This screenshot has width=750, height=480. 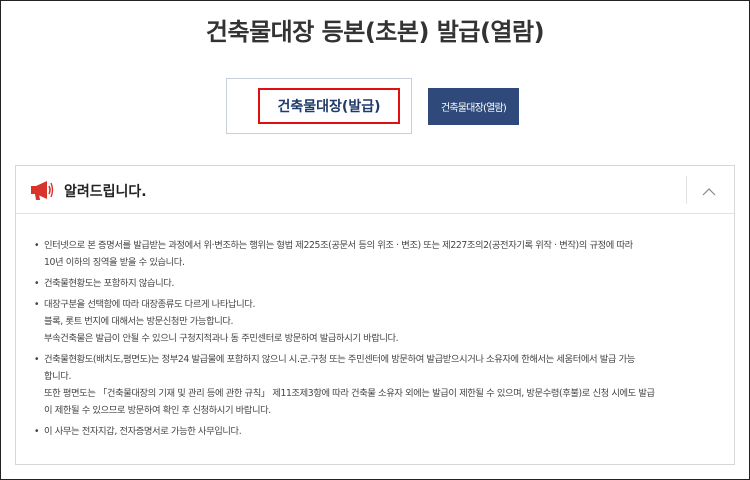 I want to click on notice-line: 이 제한될 수 있으므로 방문하여 확인 후 신청하시기 바랍니다., so click(x=157, y=410).